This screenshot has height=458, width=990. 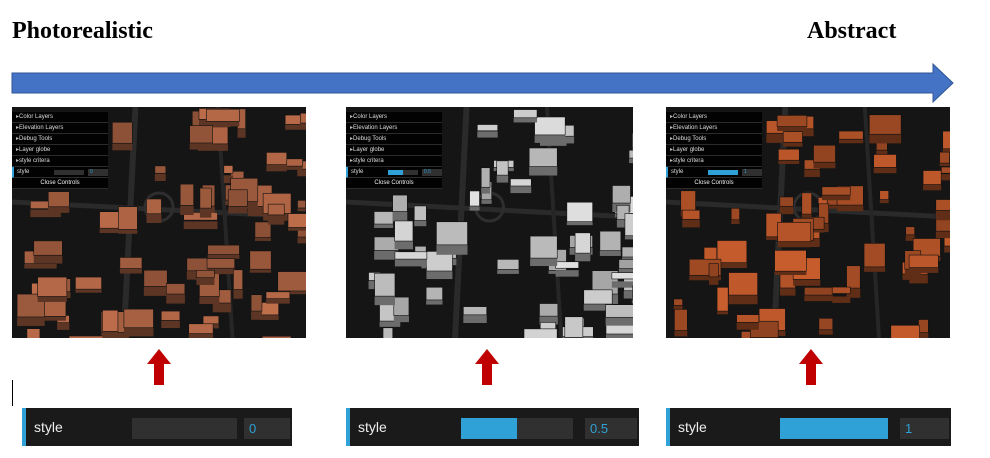 What do you see at coordinates (752, 172) in the screenshot?
I see `style-value-field: 1` at bounding box center [752, 172].